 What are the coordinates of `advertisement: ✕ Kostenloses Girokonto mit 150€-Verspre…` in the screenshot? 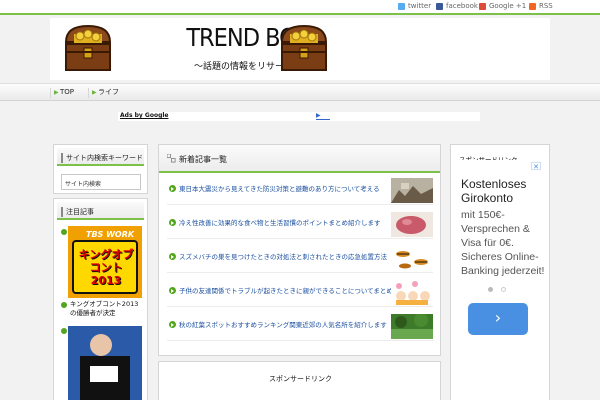 It's located at (502, 280).